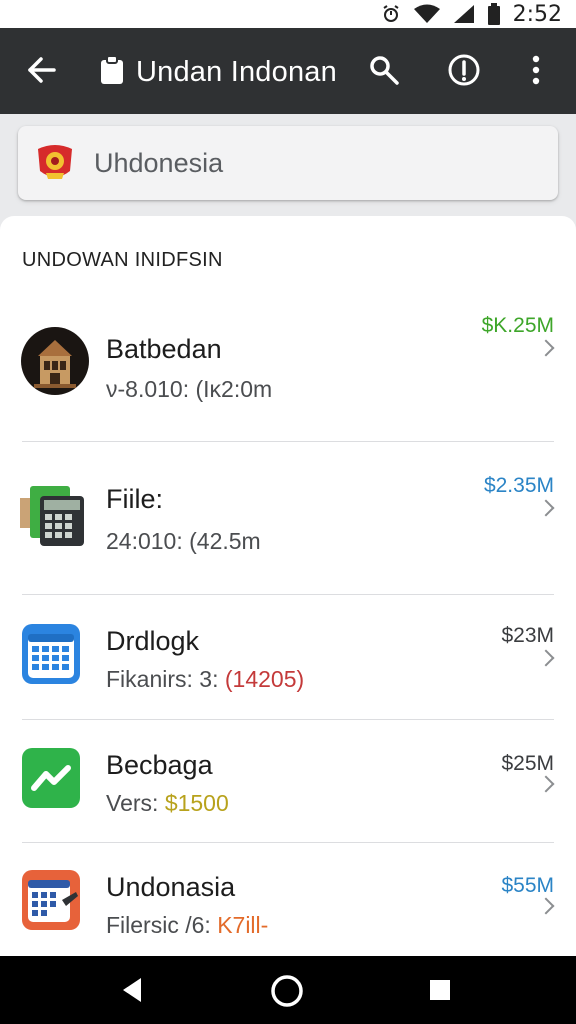  I want to click on status-time: 2:52, so click(537, 14).